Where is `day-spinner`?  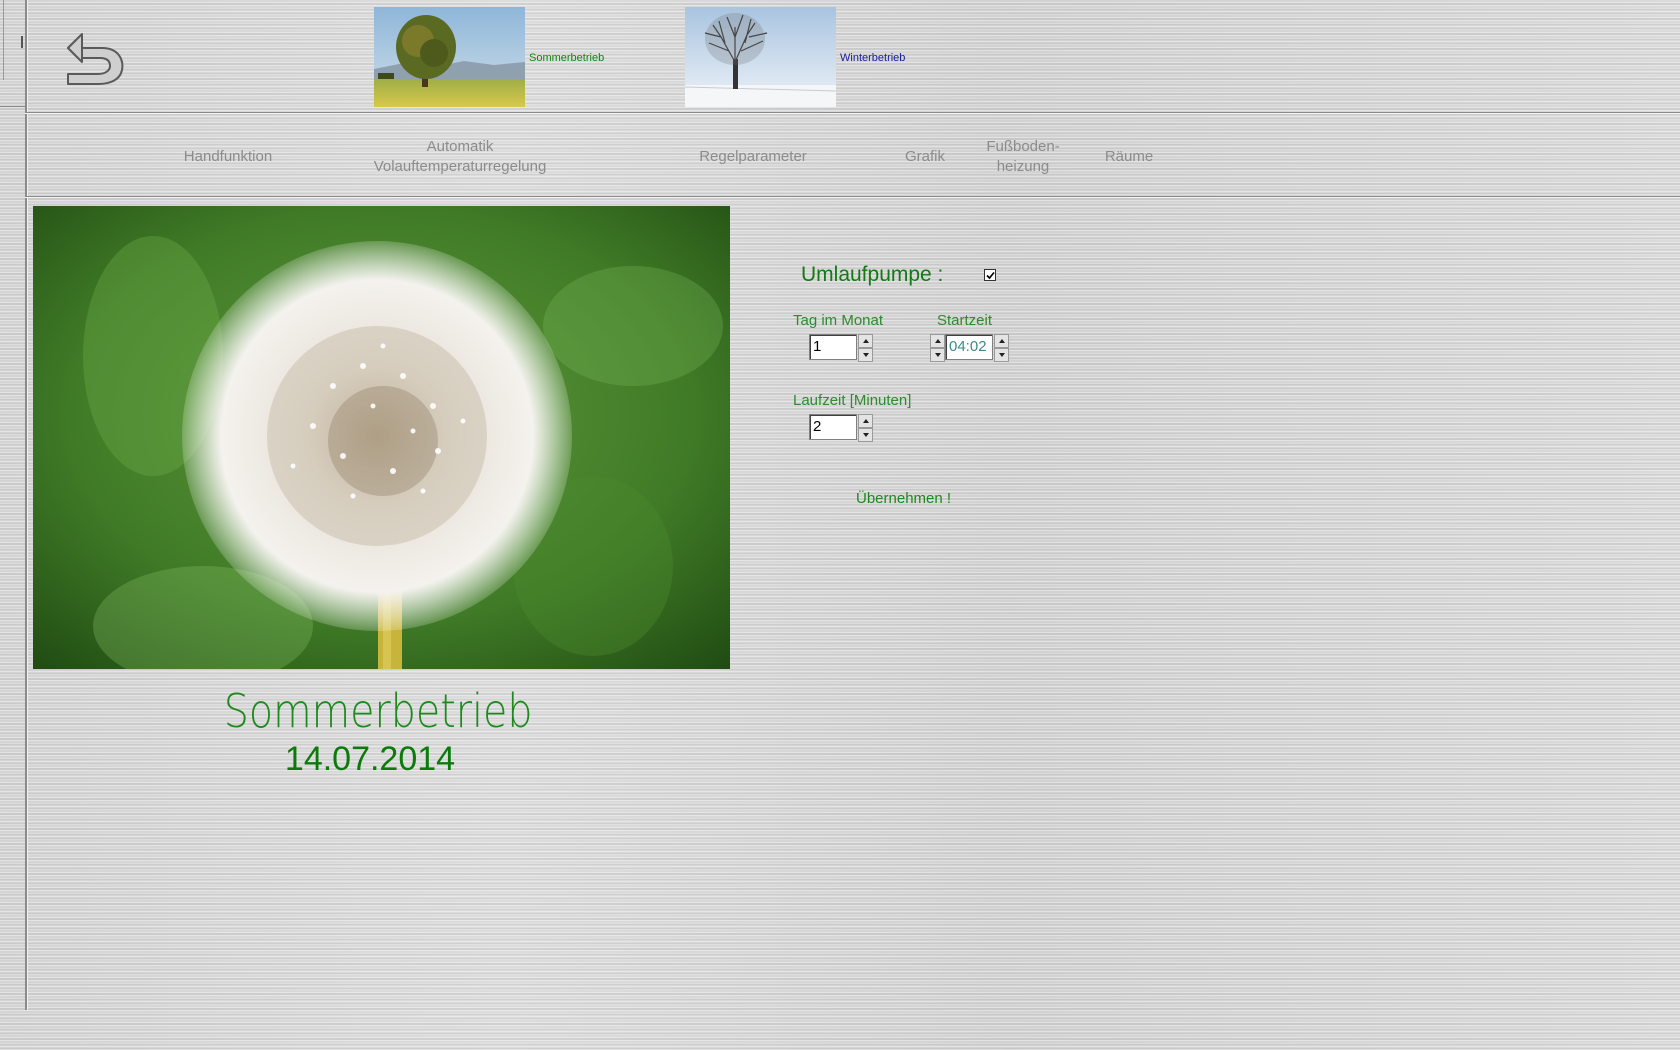
day-spinner is located at coordinates (865, 348).